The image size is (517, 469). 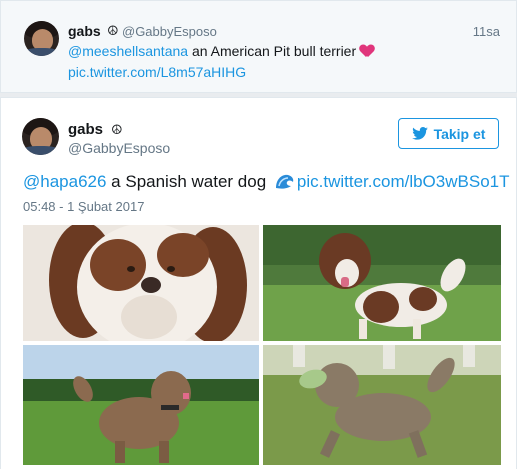 I want to click on tweet-text-body: an American Pit bull terrier, so click(x=272, y=51).